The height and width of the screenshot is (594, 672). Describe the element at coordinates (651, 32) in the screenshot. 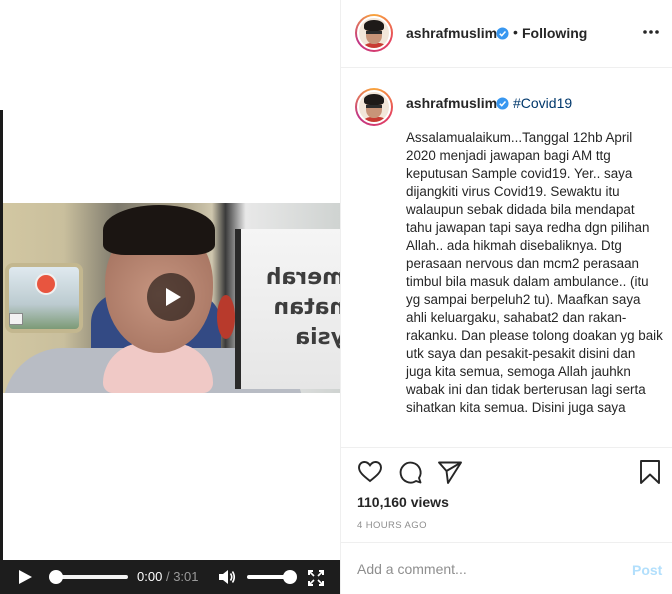

I see `more-options-icon` at that location.